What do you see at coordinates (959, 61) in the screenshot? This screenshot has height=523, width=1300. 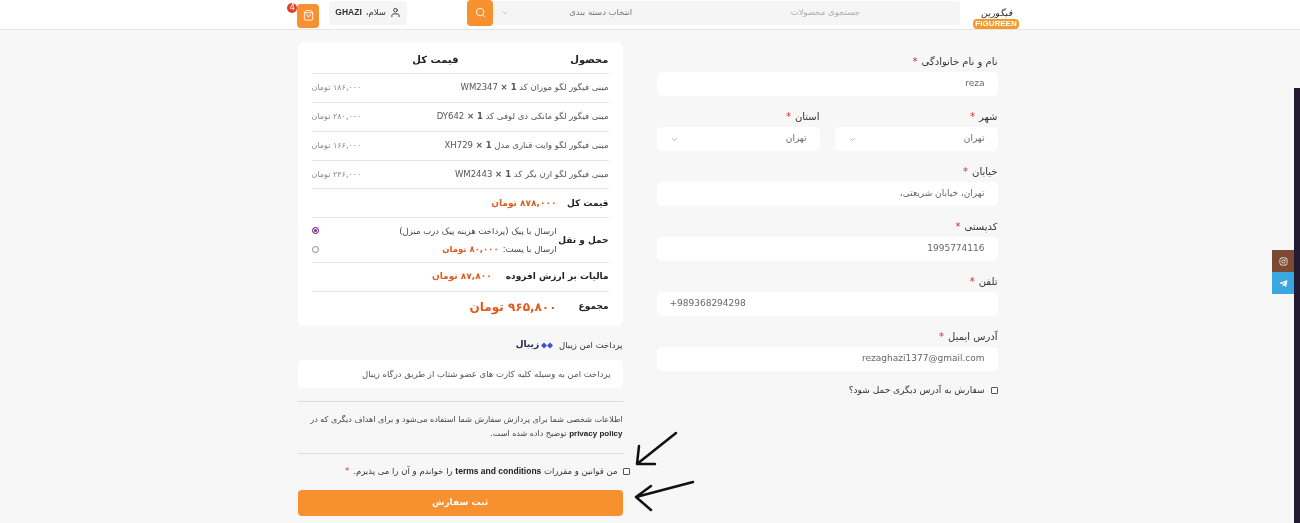 I see `field-label: نام و نام خانوادگی` at bounding box center [959, 61].